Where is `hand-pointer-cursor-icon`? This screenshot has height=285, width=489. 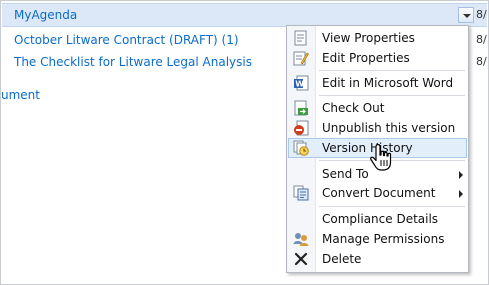 hand-pointer-cursor-icon is located at coordinates (381, 157).